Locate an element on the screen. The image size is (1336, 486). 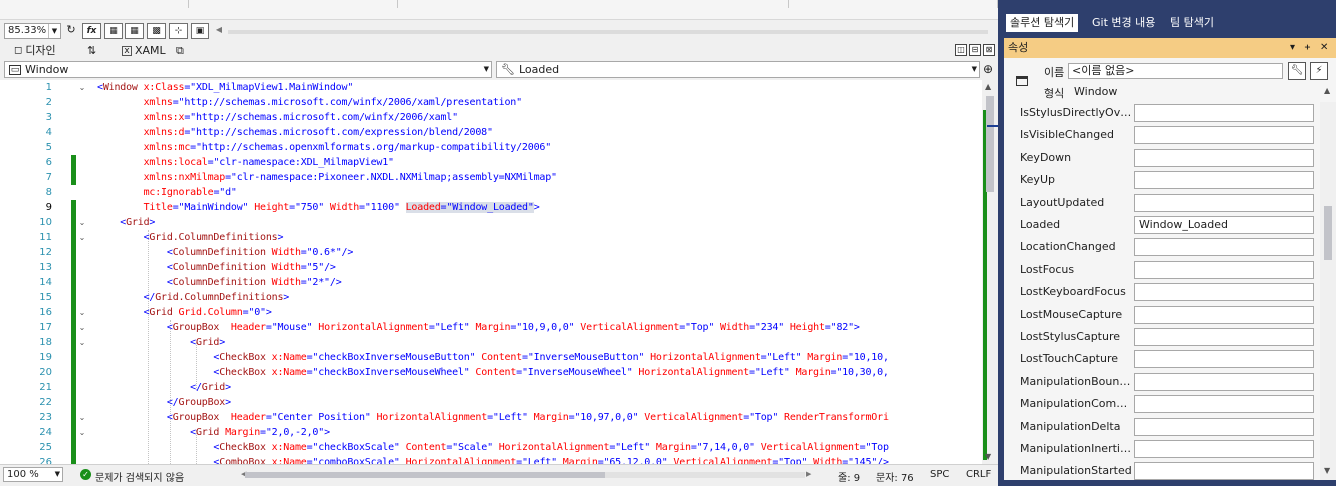
effects-button: fx is located at coordinates (91, 31).